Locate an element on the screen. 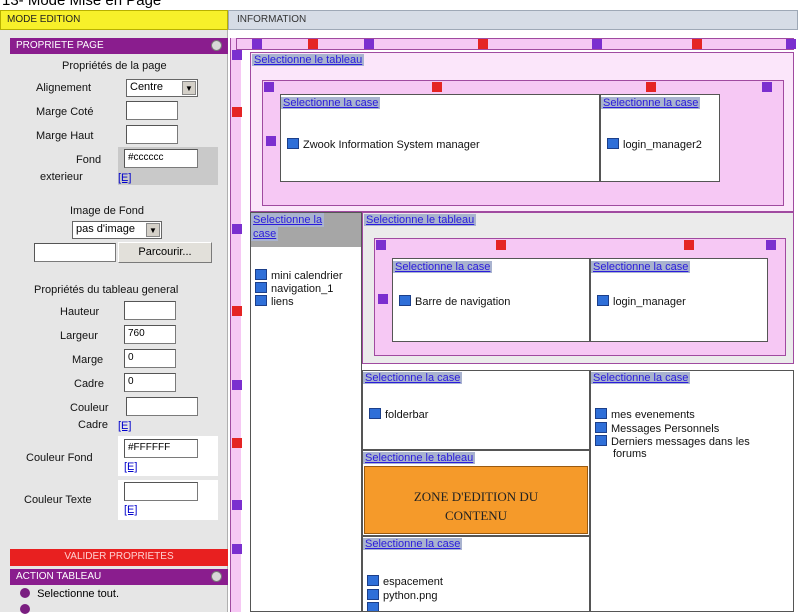  navigation-icon is located at coordinates (261, 287).